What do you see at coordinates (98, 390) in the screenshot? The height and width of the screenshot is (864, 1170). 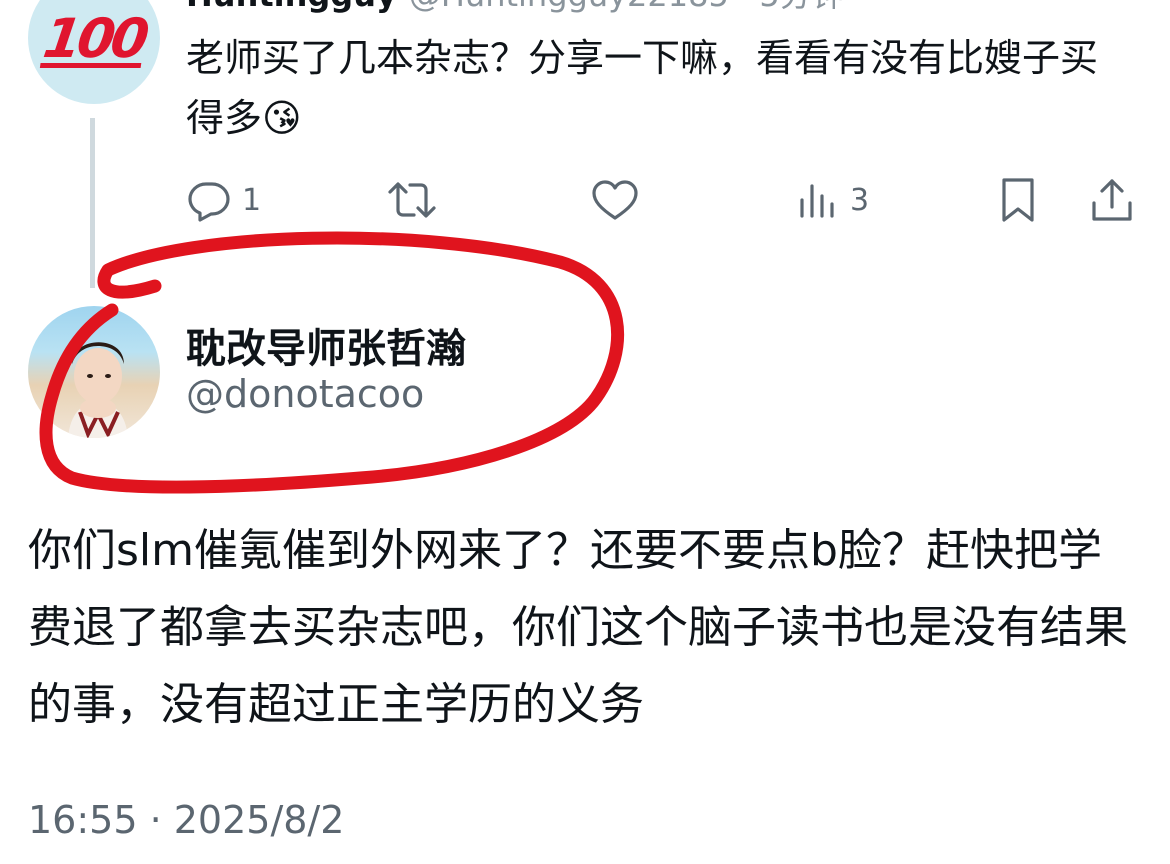 I see `person-photo-icon` at bounding box center [98, 390].